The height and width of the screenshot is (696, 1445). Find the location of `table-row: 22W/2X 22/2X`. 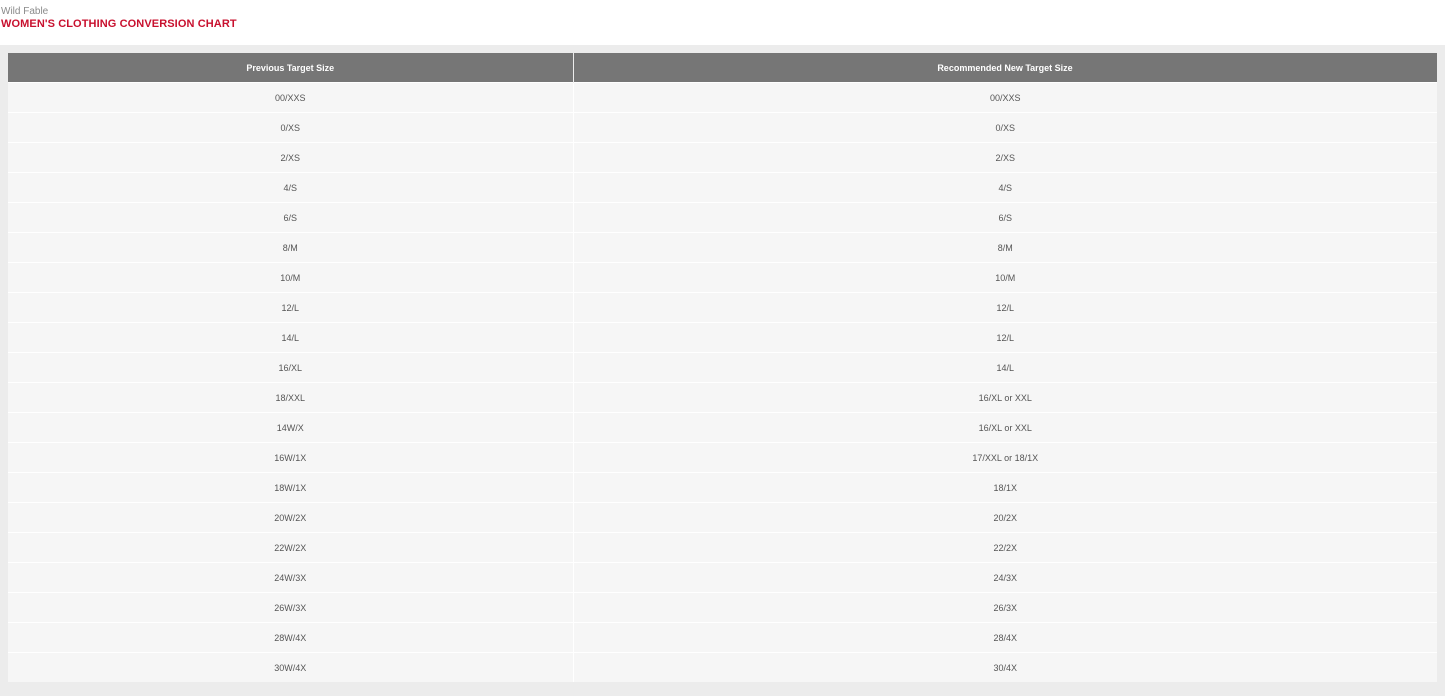

table-row: 22W/2X 22/2X is located at coordinates (722, 547).